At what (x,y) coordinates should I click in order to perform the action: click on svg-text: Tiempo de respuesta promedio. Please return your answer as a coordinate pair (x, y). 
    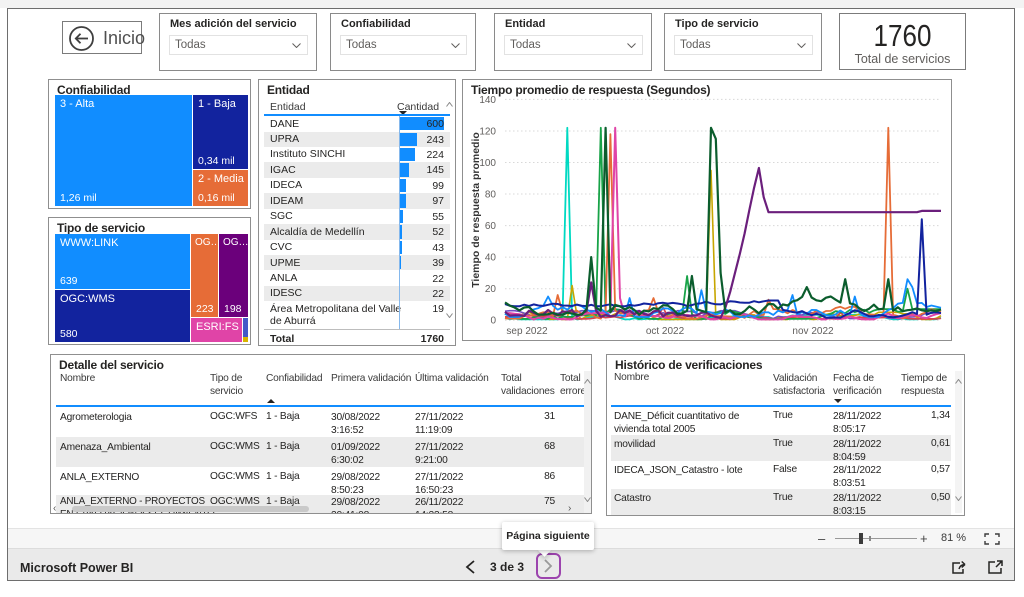
    Looking at the image, I should click on (476, 210).